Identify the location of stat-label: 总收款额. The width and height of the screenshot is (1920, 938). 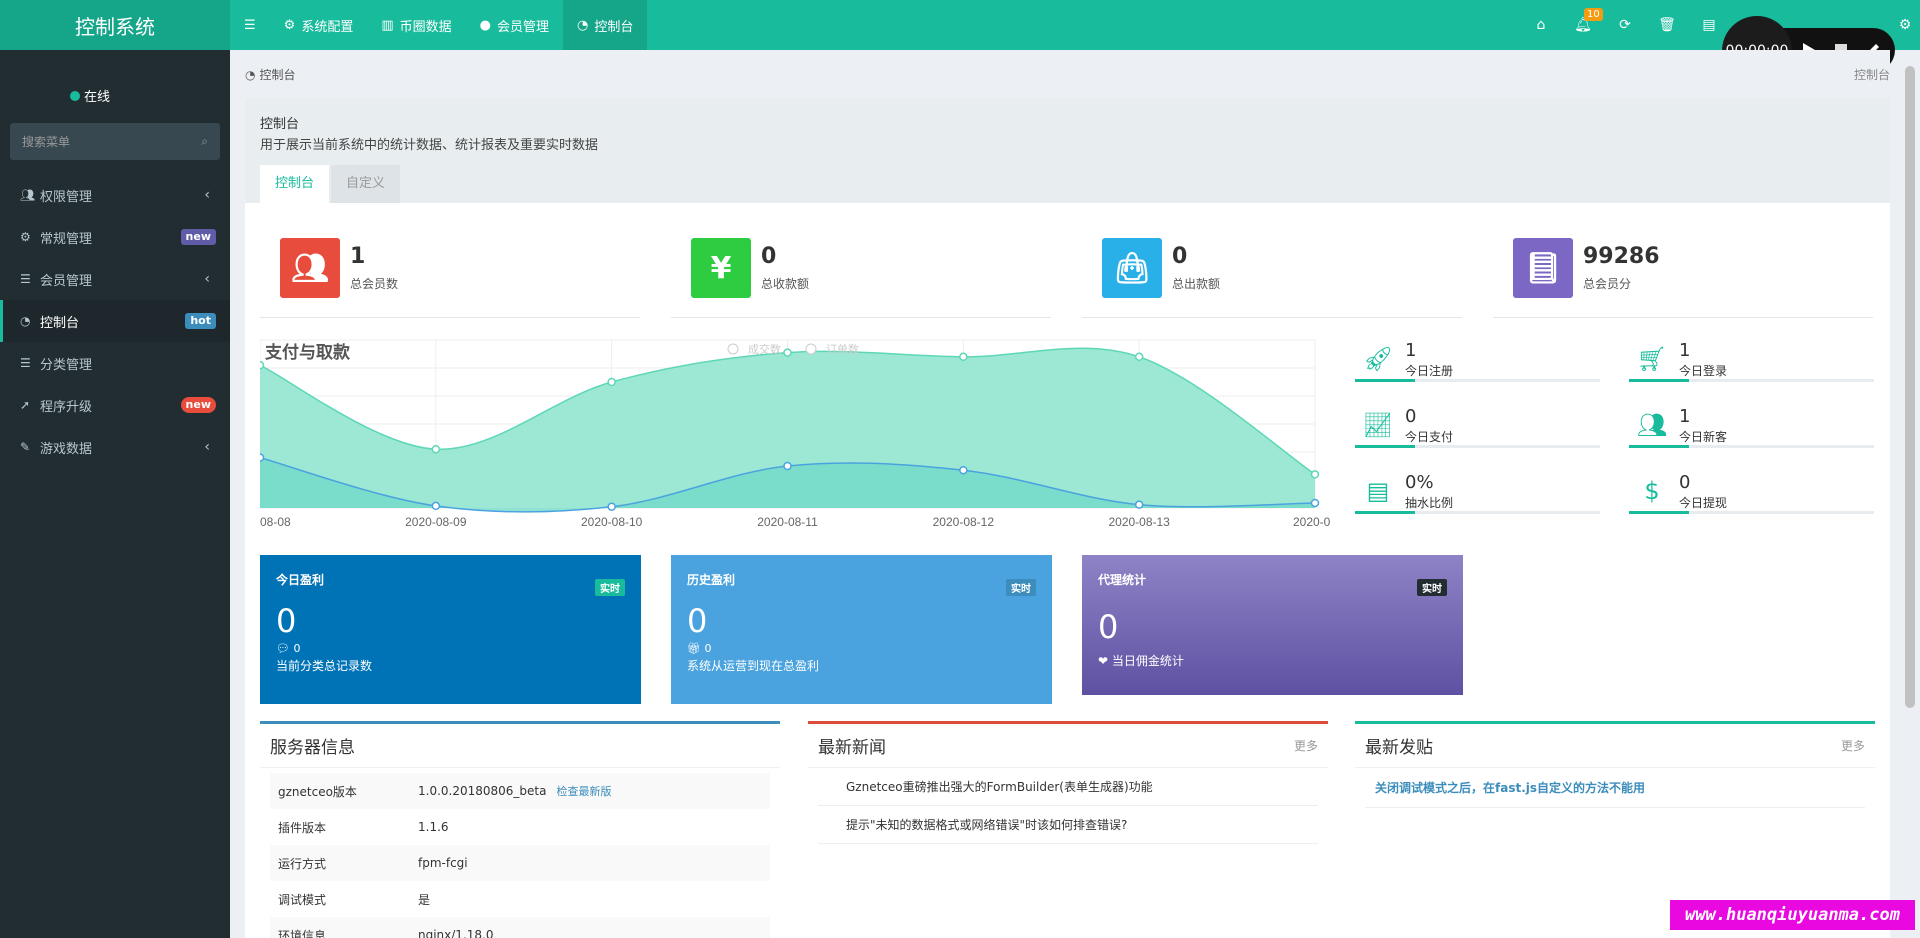
(785, 284).